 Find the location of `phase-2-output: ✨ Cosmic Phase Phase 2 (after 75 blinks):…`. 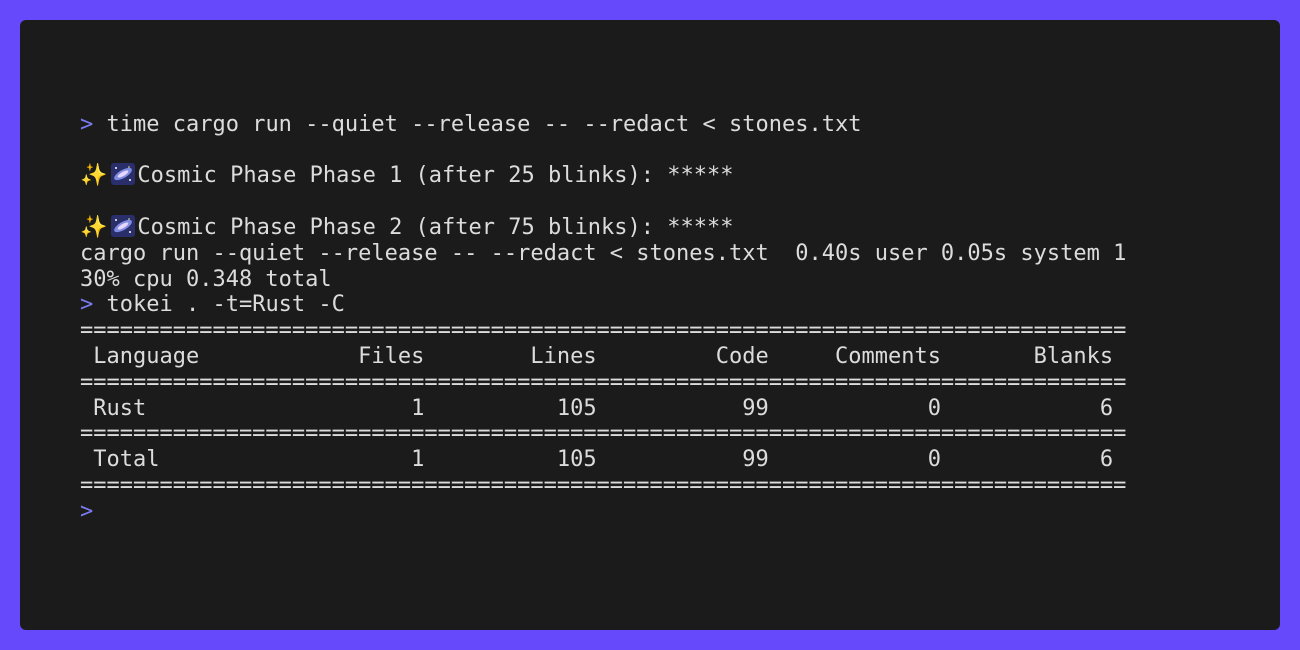

phase-2-output: ✨ Cosmic Phase Phase 2 (after 75 blinks):… is located at coordinates (660, 227).